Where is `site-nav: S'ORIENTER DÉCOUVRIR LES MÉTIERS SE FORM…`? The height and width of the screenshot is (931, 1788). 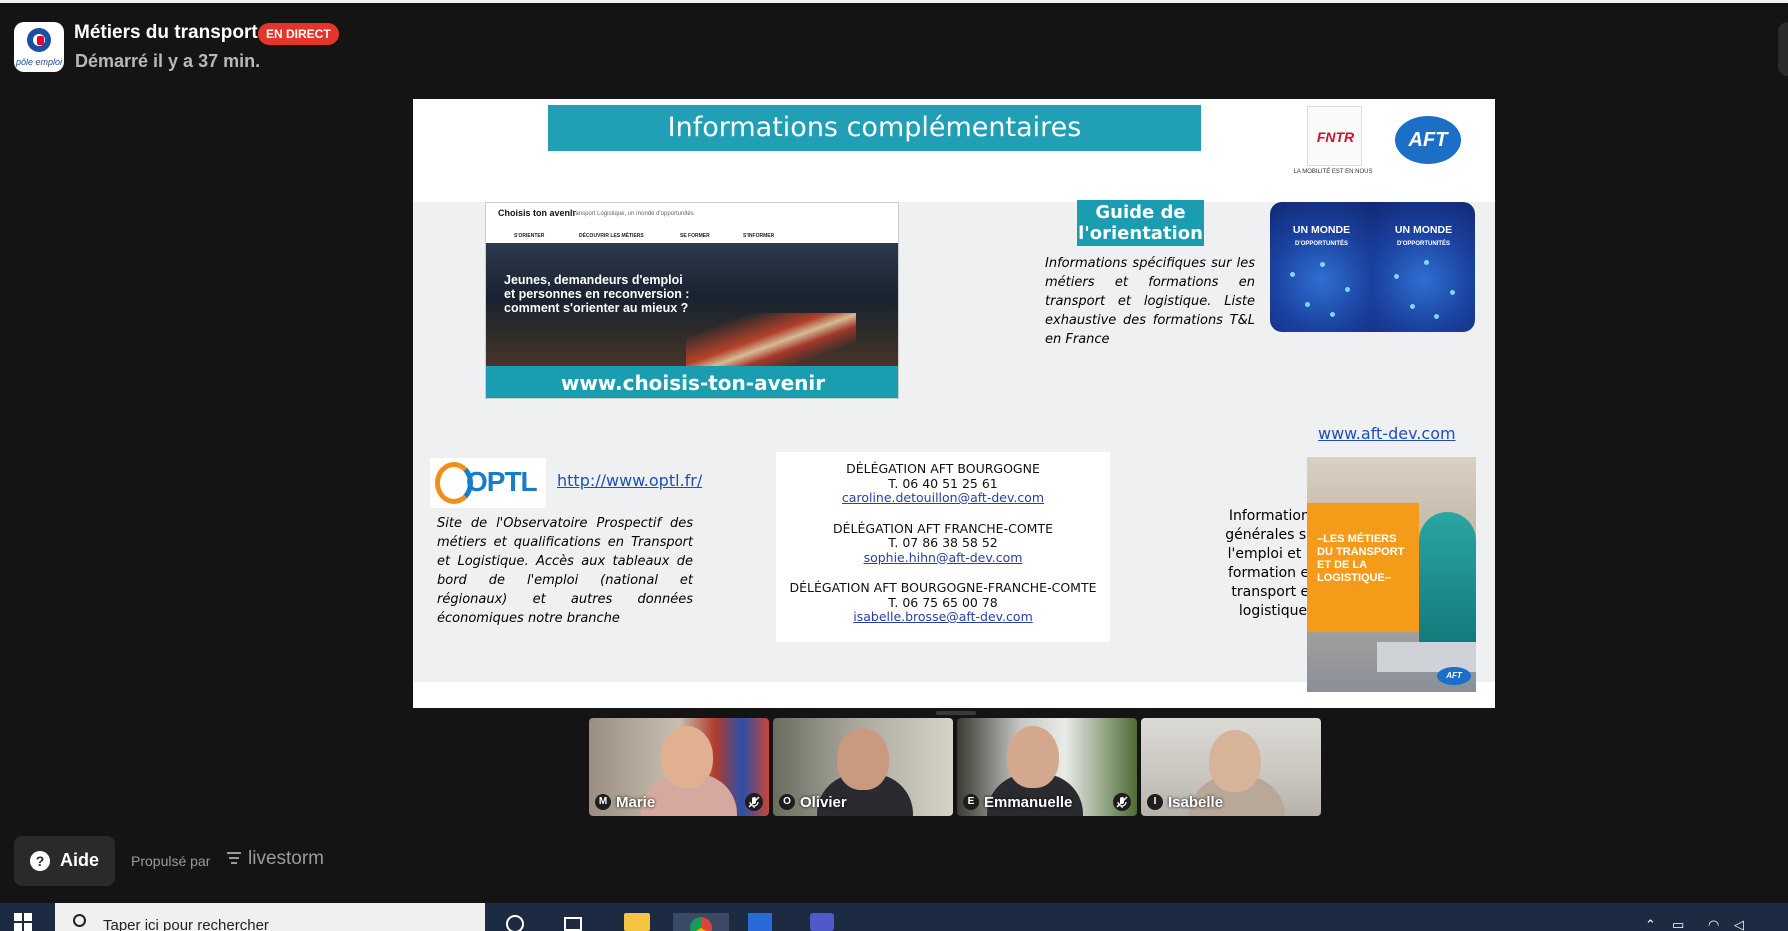 site-nav: S'ORIENTER DÉCOUVRIR LES MÉTIERS SE FORM… is located at coordinates (644, 236).